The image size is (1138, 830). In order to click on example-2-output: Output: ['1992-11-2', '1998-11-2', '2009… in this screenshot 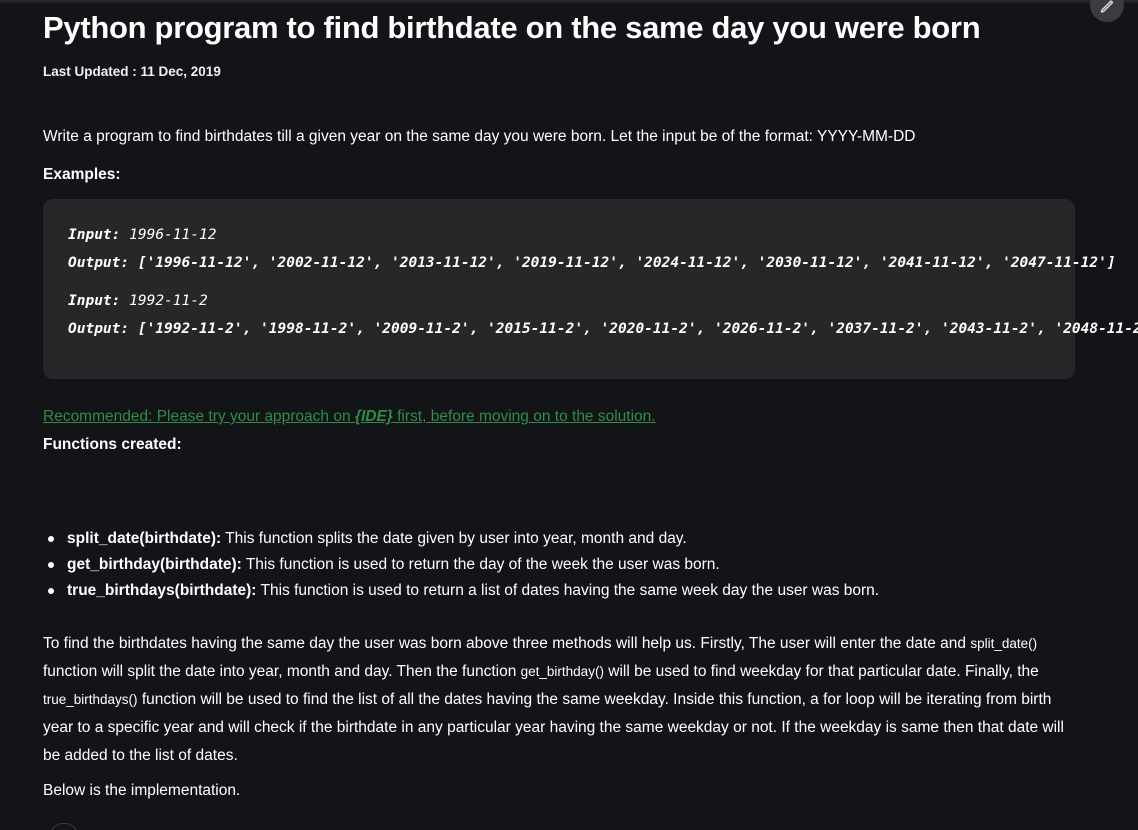, I will do `click(603, 329)`.